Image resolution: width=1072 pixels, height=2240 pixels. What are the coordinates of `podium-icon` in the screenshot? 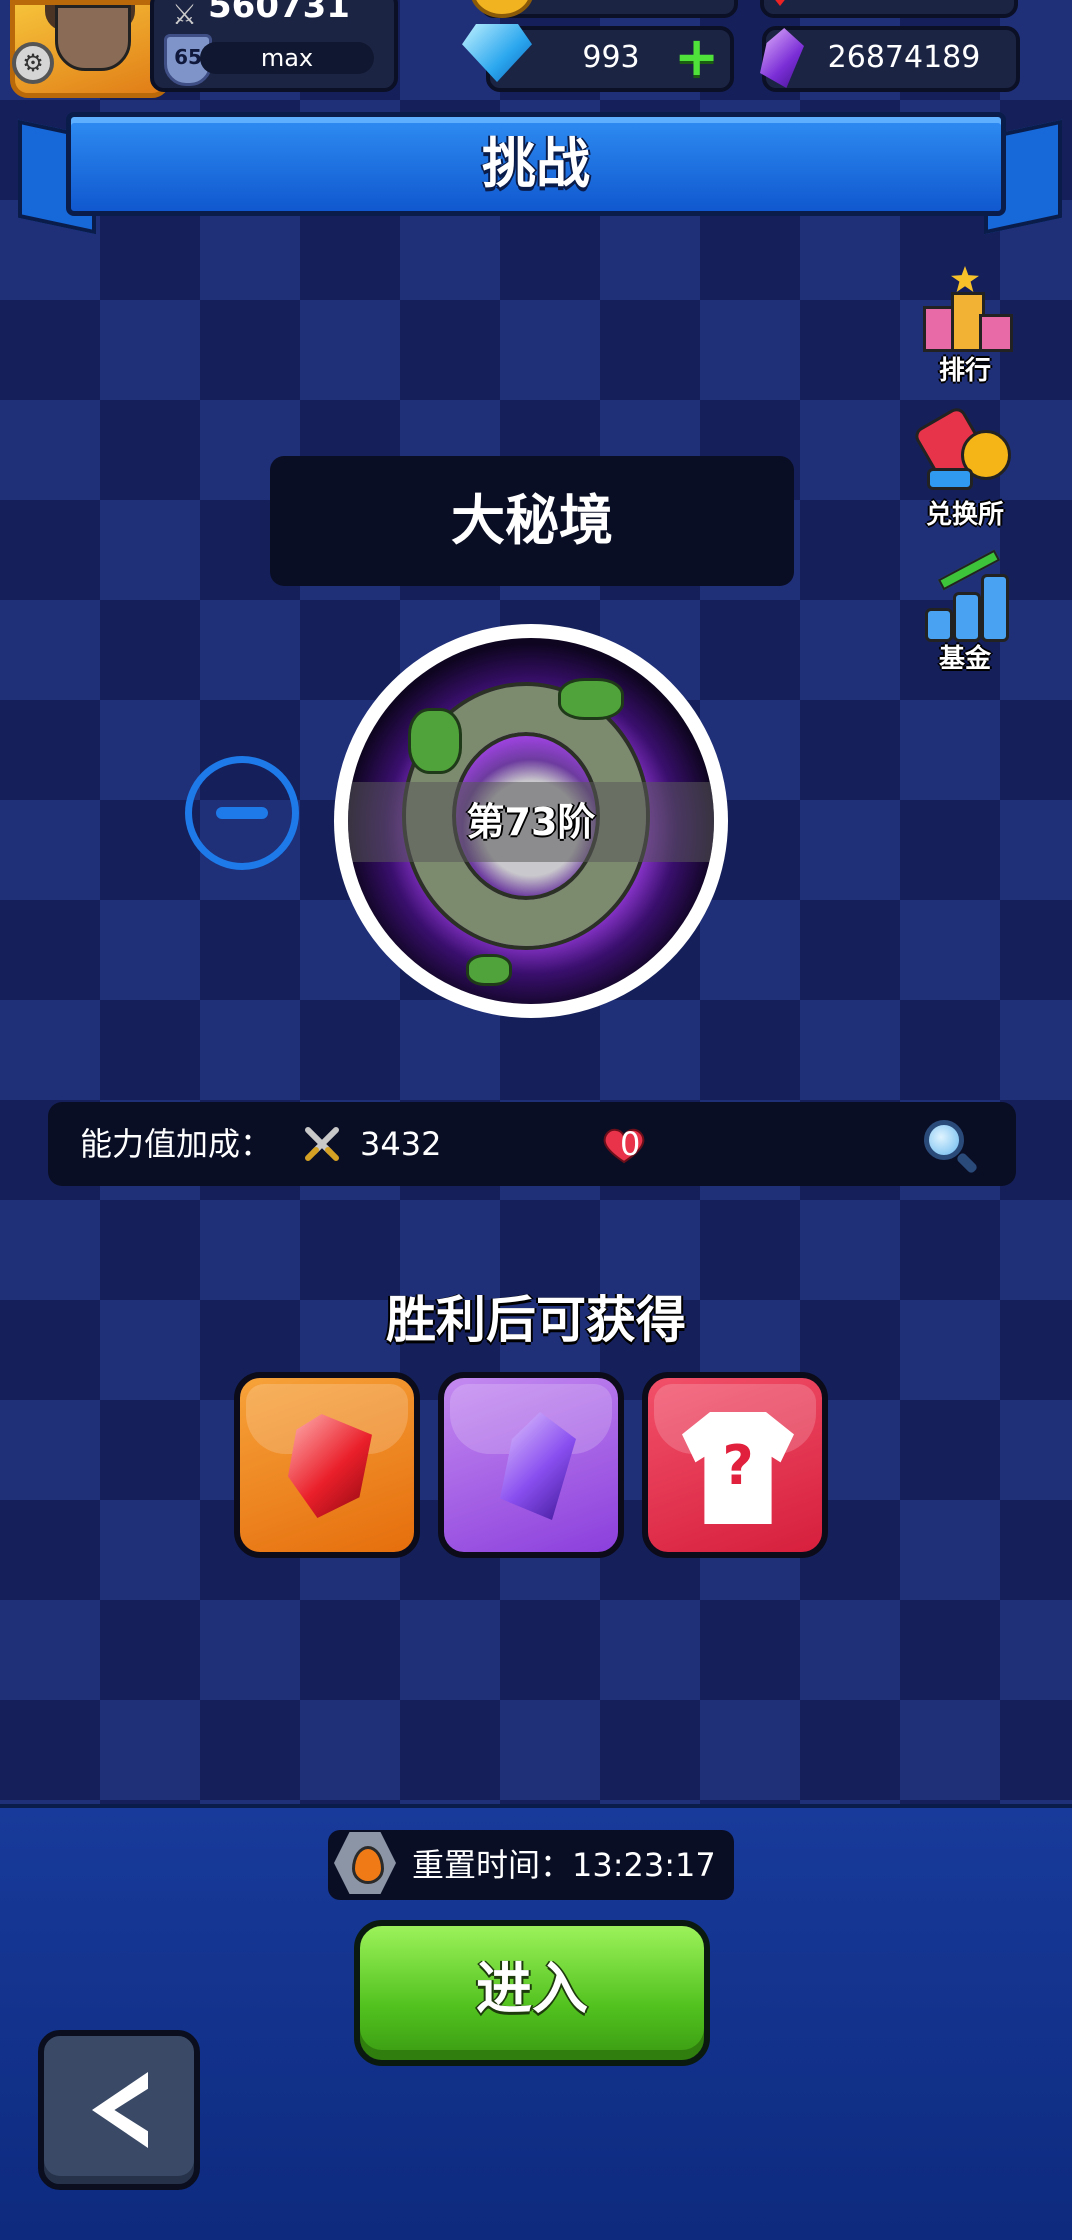 It's located at (965, 309).